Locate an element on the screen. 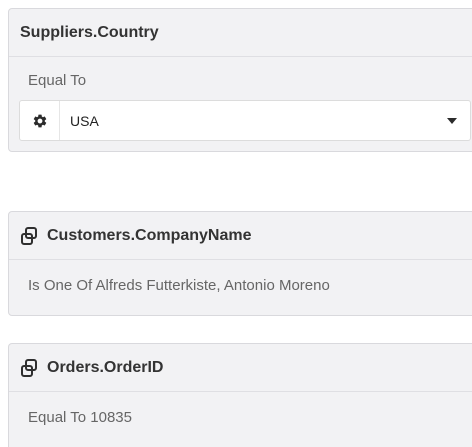 The height and width of the screenshot is (447, 472). gear-button is located at coordinates (40, 120).